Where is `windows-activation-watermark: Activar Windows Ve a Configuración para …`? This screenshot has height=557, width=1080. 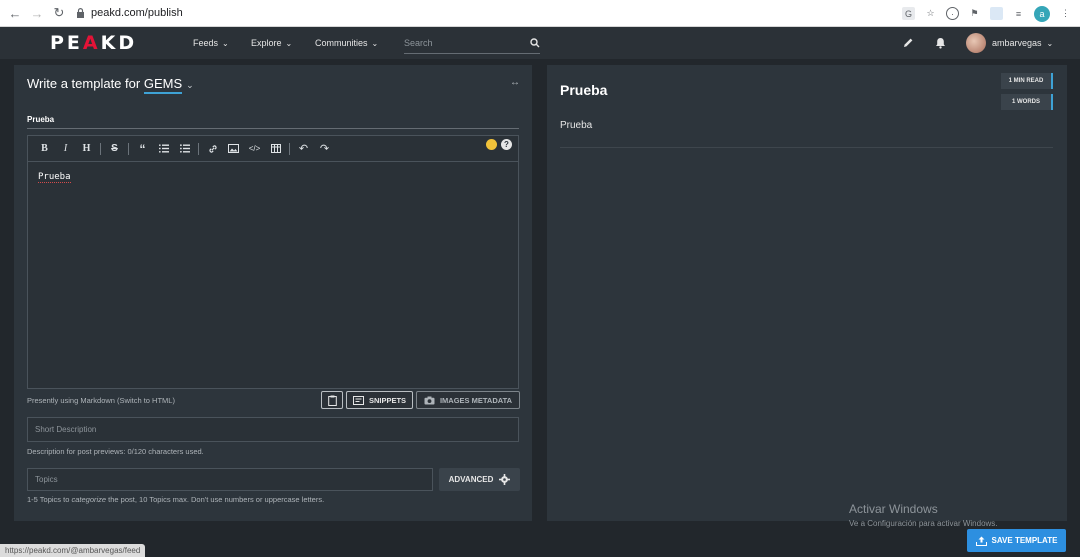
windows-activation-watermark: Activar Windows Ve a Configuración para … is located at coordinates (923, 515).